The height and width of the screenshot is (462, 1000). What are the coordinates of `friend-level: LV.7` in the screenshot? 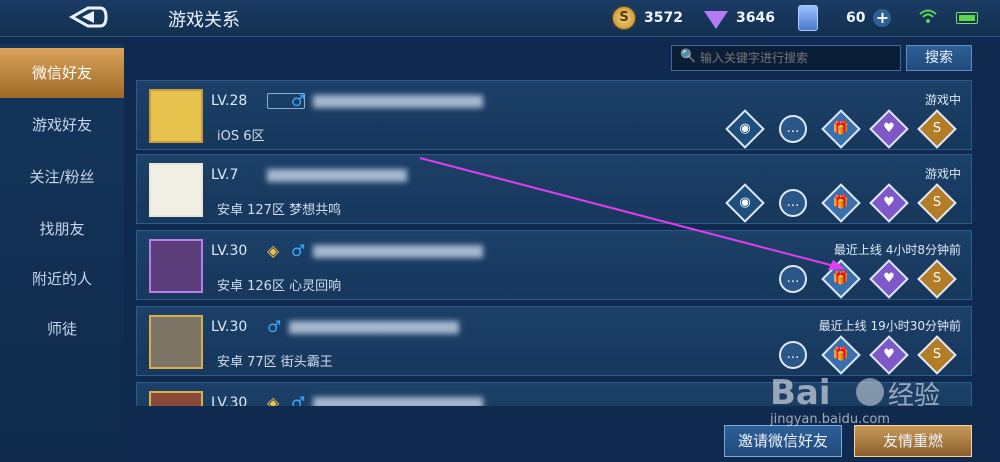 It's located at (225, 175).